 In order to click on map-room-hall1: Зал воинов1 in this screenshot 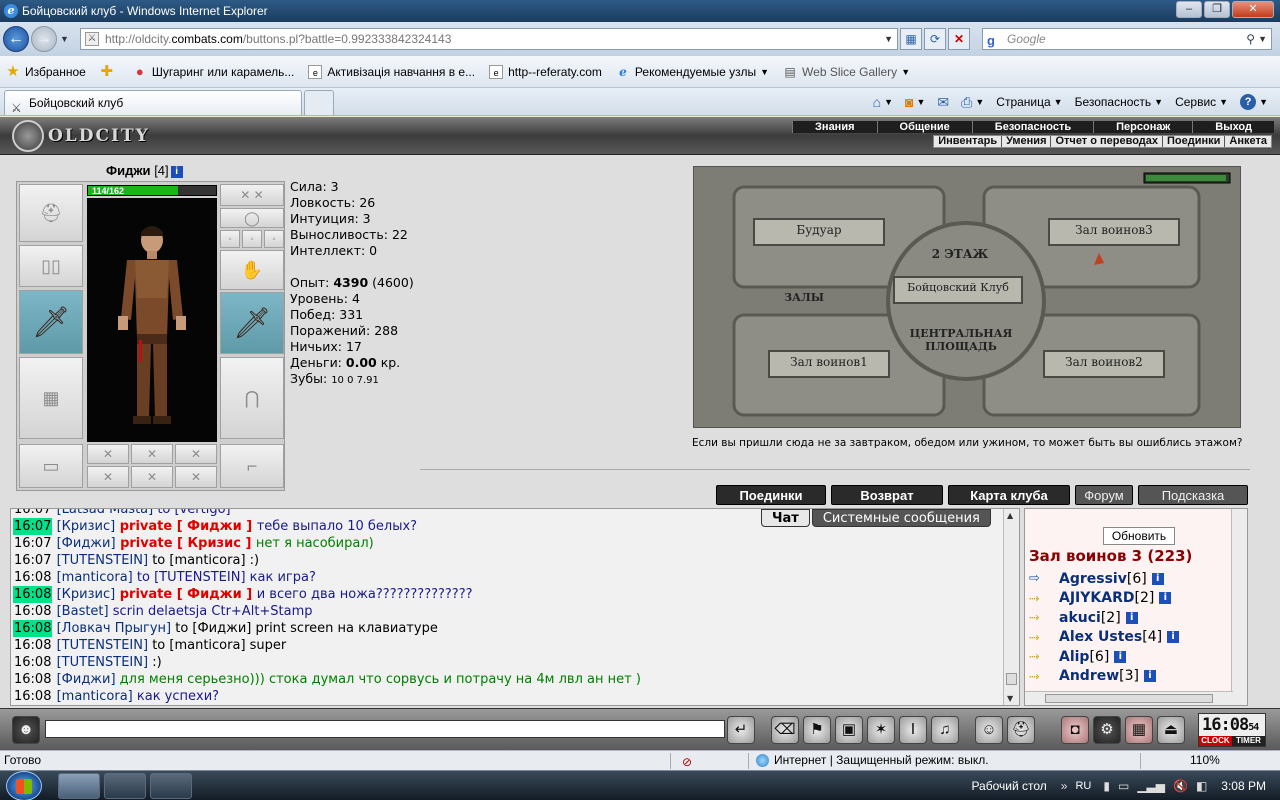, I will do `click(829, 362)`.